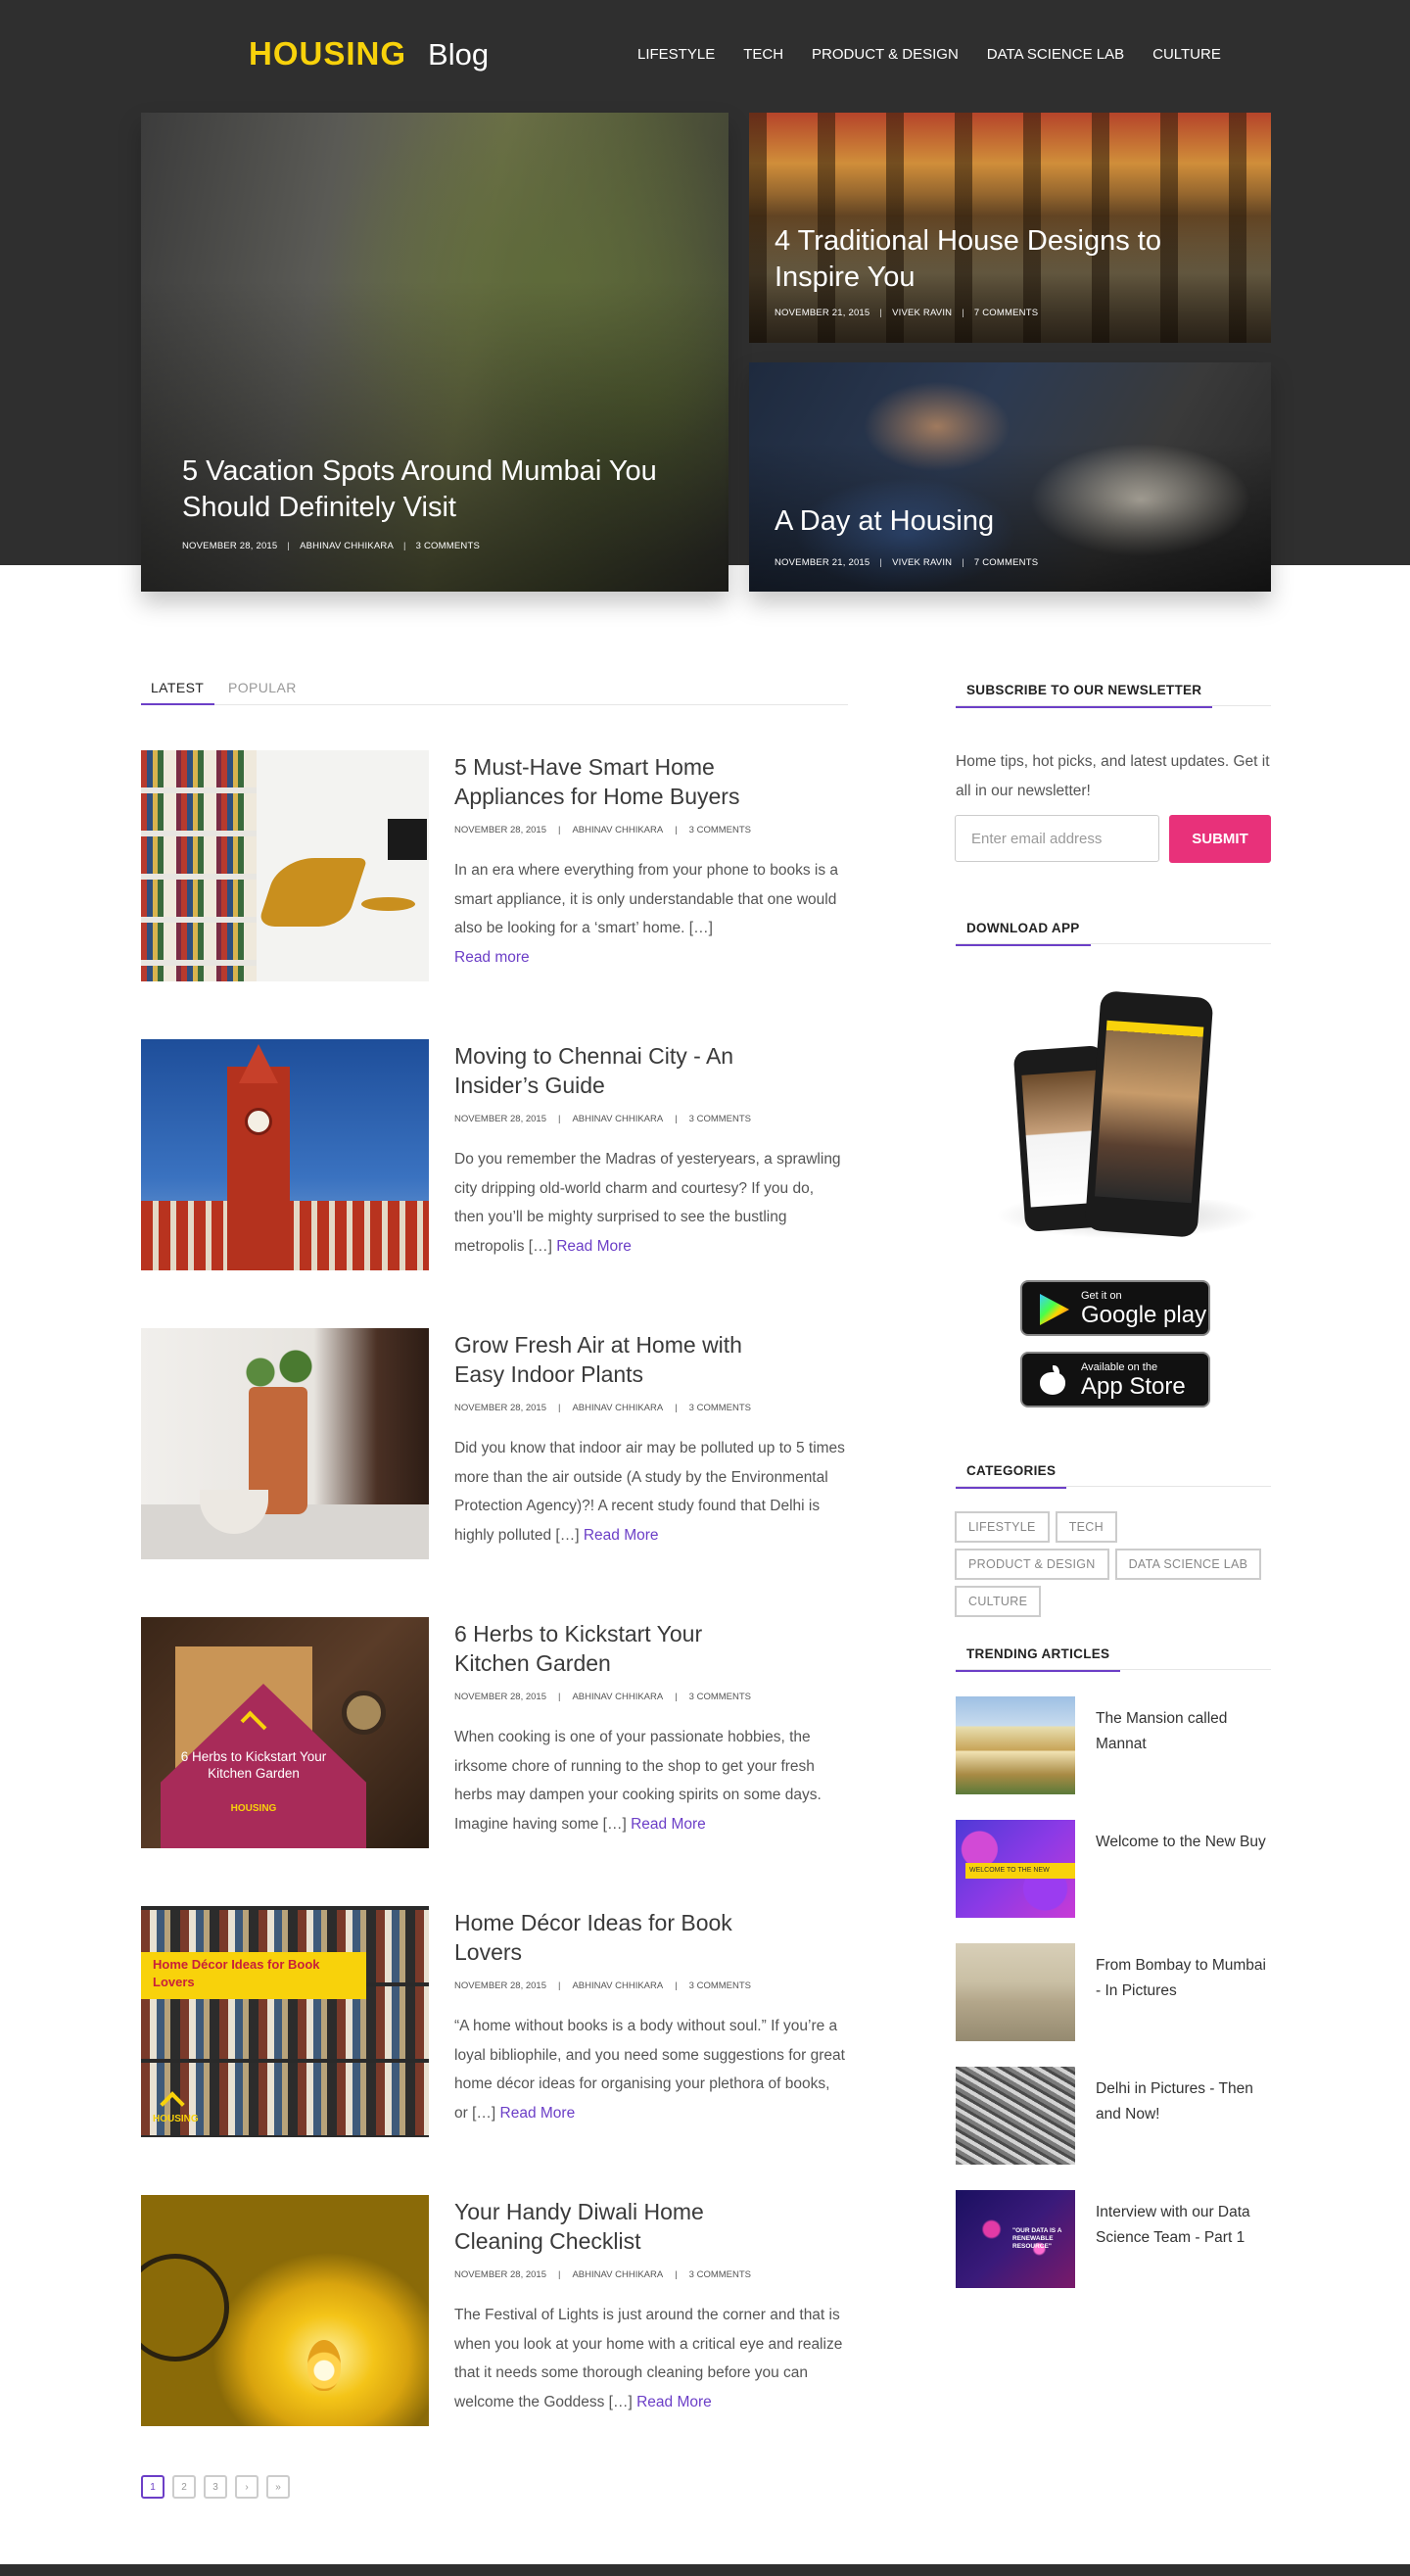  I want to click on trending-article: From Bombay to Mumbai - In Pictures, so click(1113, 1992).